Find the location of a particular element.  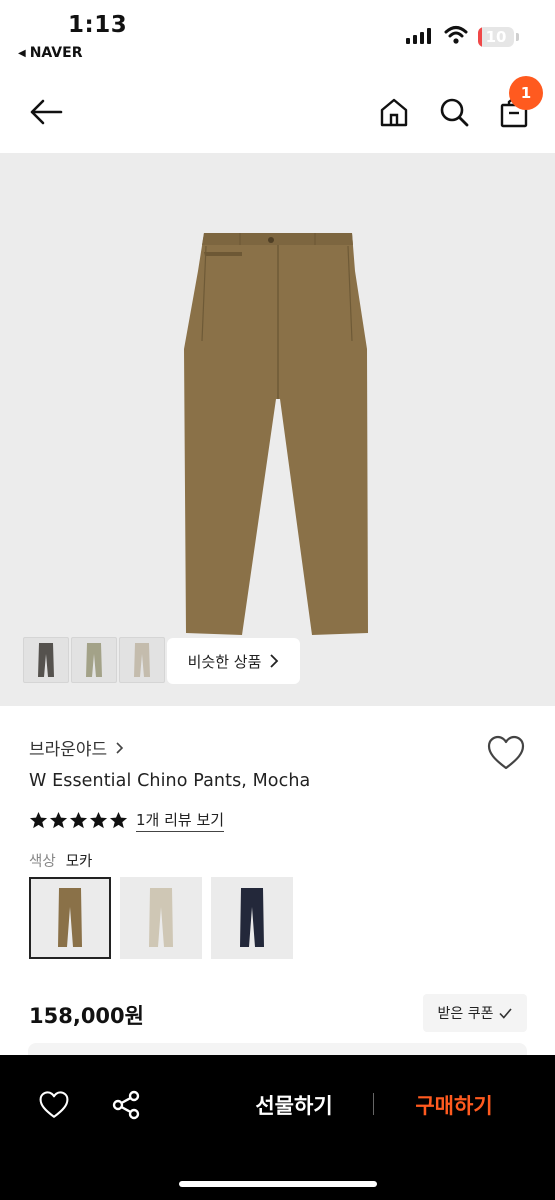

similar-products-button: 비슷한 상품 is located at coordinates (233, 661).